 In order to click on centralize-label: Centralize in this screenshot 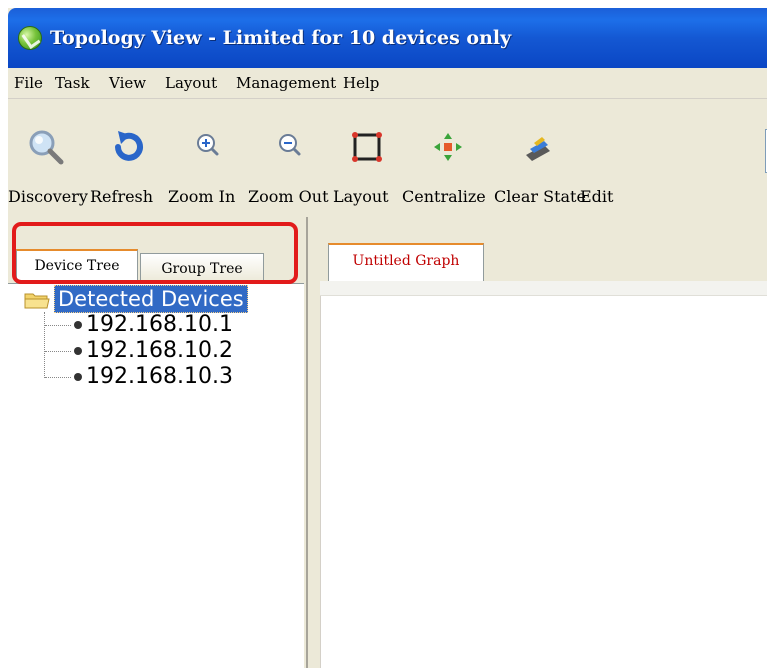, I will do `click(444, 196)`.